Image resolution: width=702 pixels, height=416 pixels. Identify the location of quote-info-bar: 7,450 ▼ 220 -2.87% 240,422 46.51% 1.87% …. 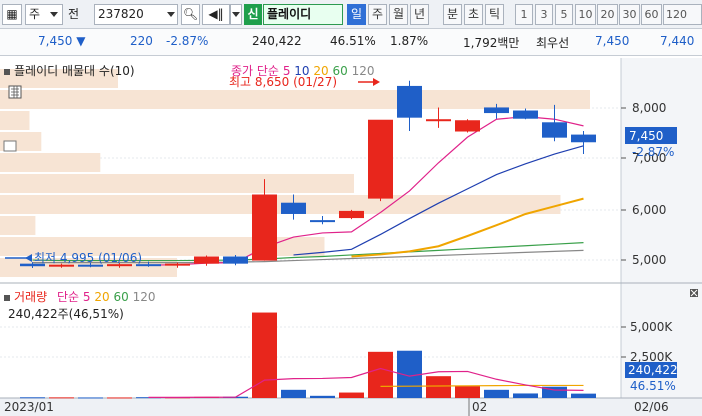
(351, 42).